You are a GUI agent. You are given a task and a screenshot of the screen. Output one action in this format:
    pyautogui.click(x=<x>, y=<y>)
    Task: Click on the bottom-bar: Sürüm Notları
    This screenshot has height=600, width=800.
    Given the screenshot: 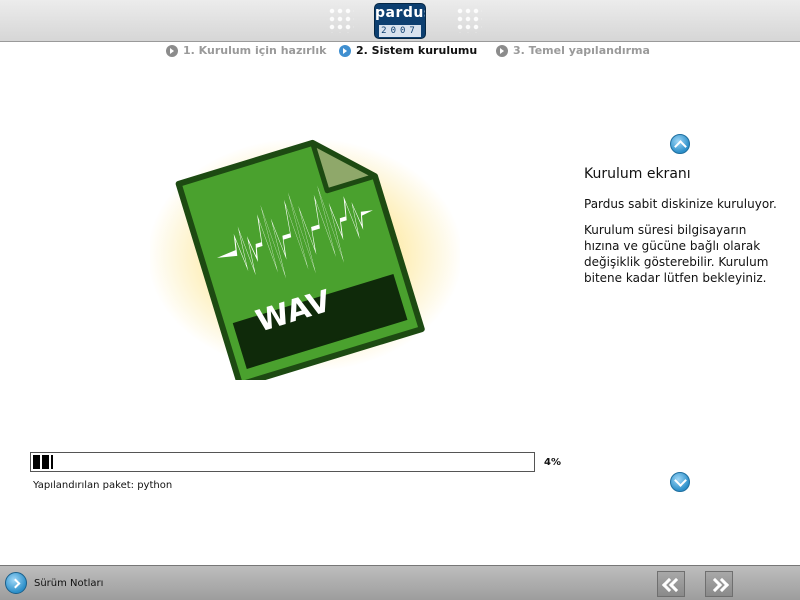 What is the action you would take?
    pyautogui.click(x=400, y=582)
    